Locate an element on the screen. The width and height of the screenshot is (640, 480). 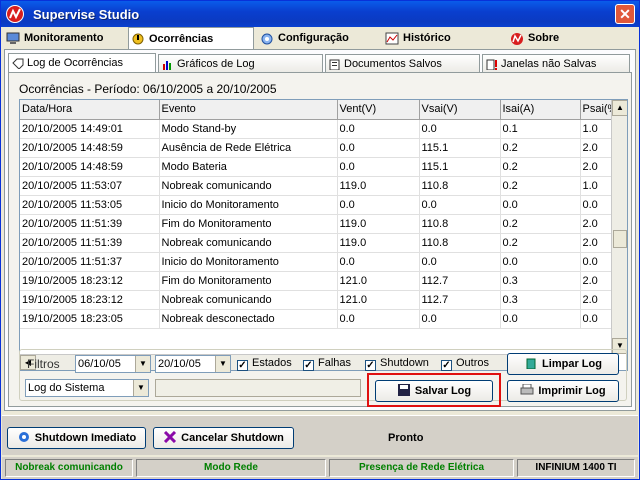
log-source-select: Log do Sistema ▼ is located at coordinates (87, 388).